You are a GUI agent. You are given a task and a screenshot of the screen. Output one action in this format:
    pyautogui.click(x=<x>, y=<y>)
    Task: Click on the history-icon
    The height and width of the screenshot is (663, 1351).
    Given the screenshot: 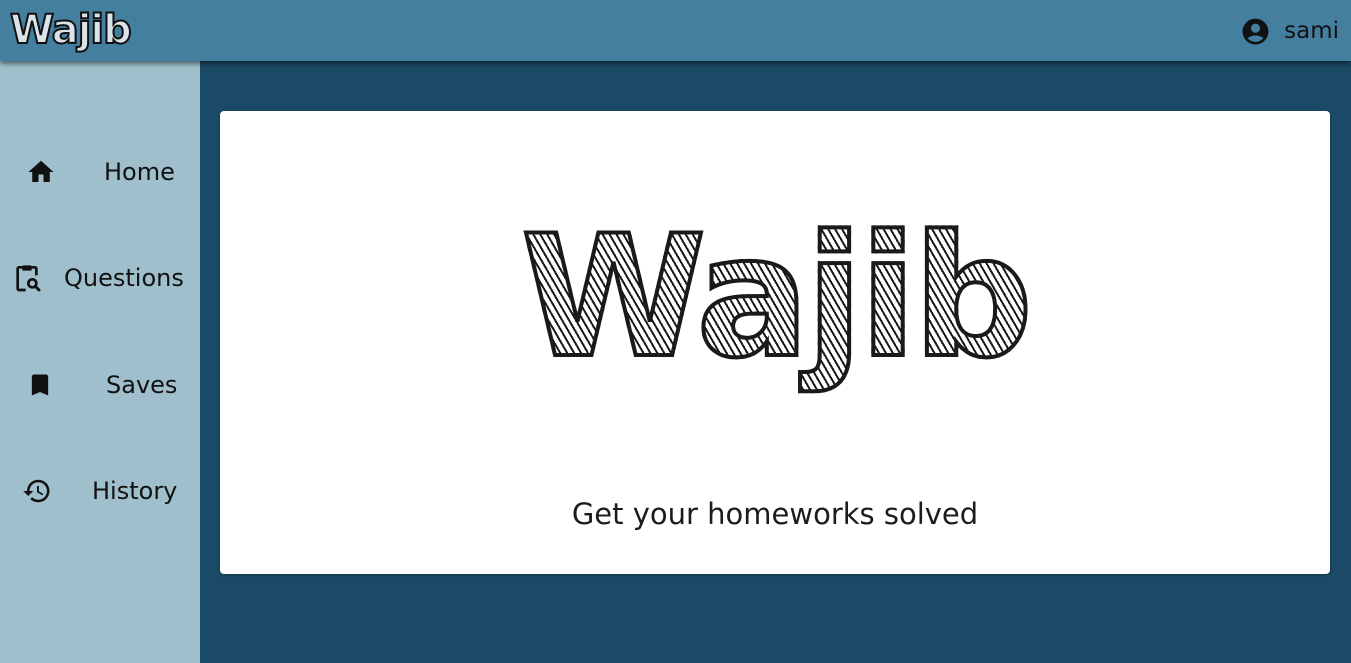 What is the action you would take?
    pyautogui.click(x=37, y=491)
    